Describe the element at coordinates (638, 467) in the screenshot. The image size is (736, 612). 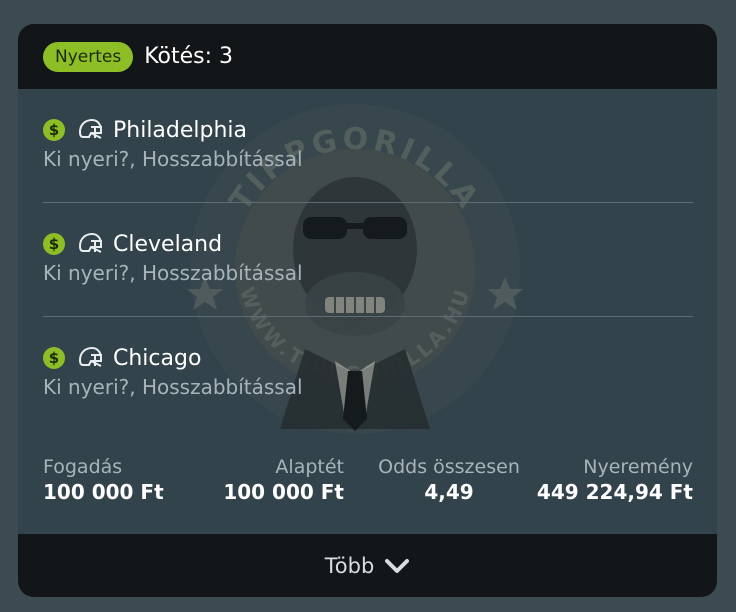
I see `win-label: Nyeremény` at that location.